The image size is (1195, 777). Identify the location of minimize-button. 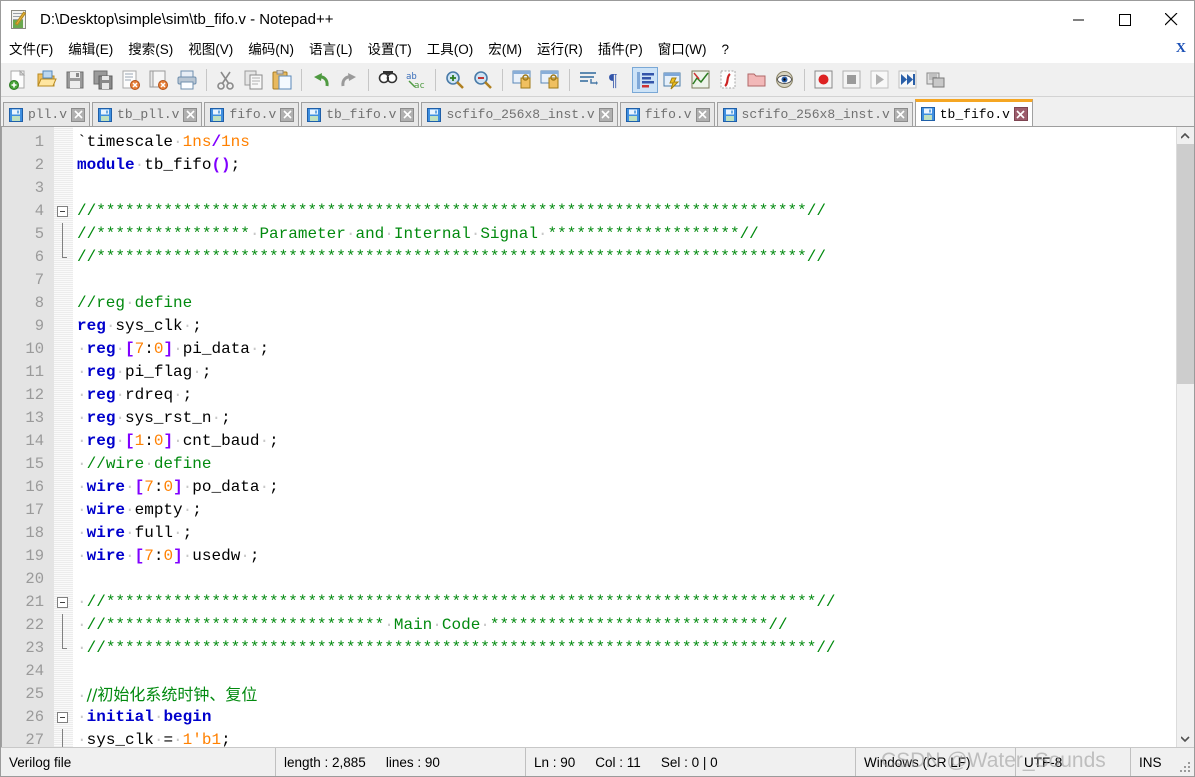
(1079, 19).